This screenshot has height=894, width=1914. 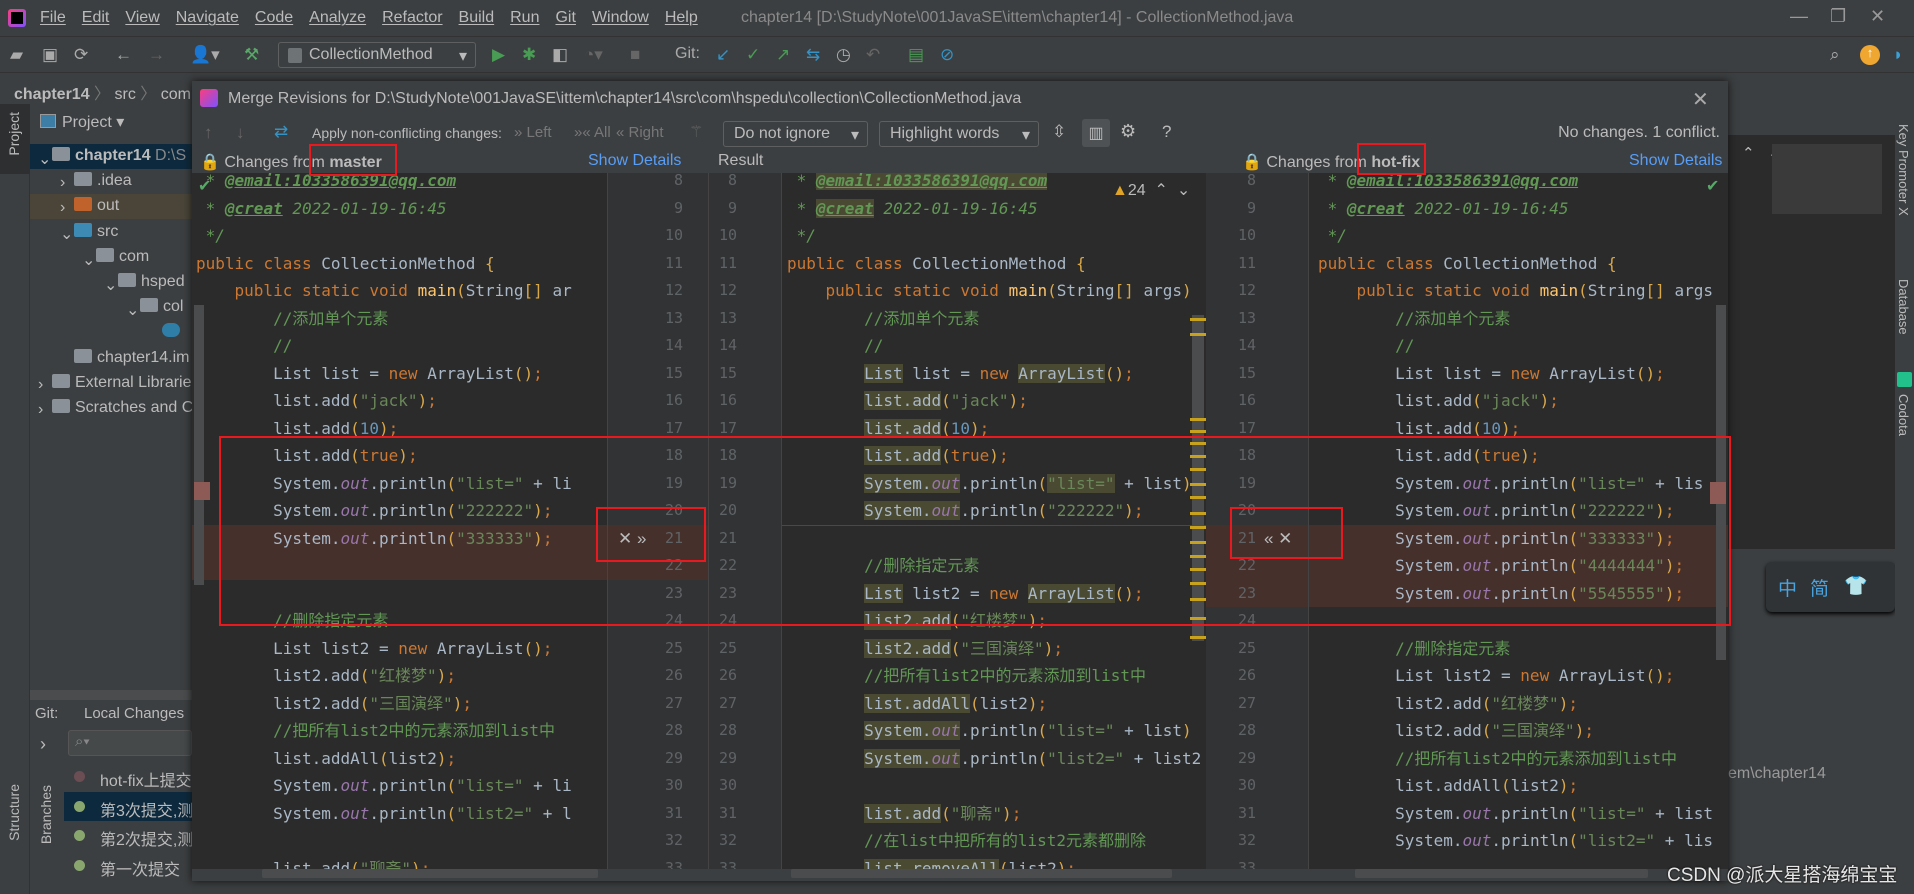 I want to click on accept-right-change-button: « ✕, so click(x=1278, y=539).